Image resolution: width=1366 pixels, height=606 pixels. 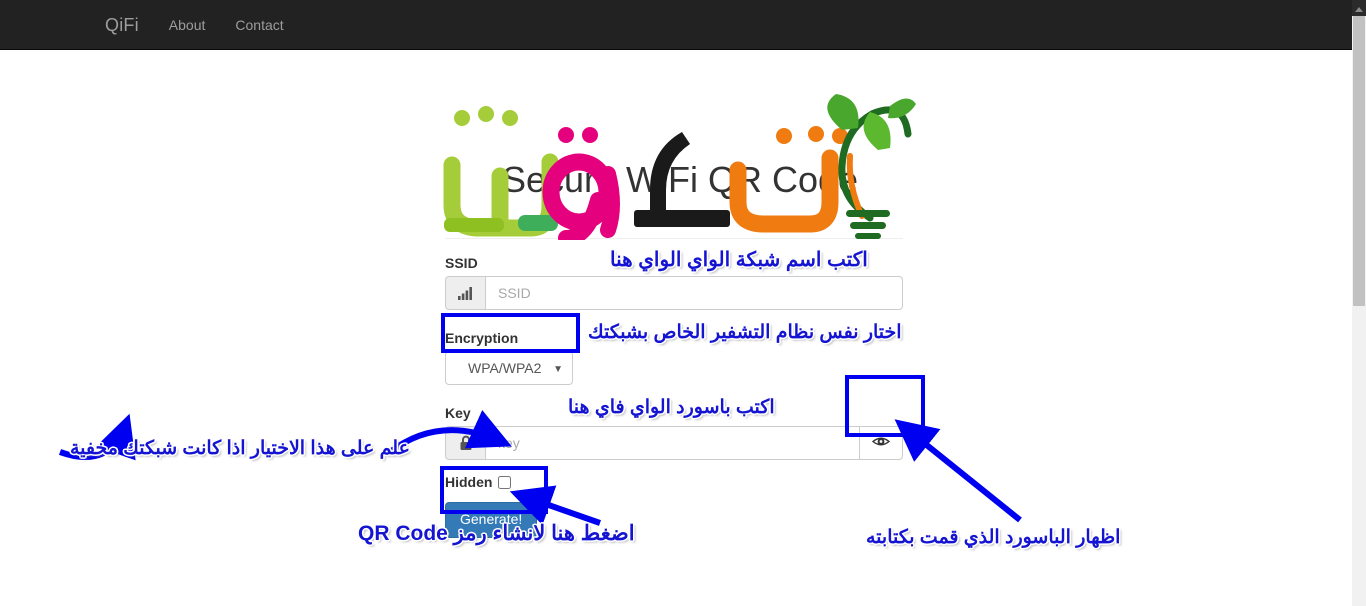 I want to click on page-title: Secure WiFi QR Code, so click(x=680, y=180).